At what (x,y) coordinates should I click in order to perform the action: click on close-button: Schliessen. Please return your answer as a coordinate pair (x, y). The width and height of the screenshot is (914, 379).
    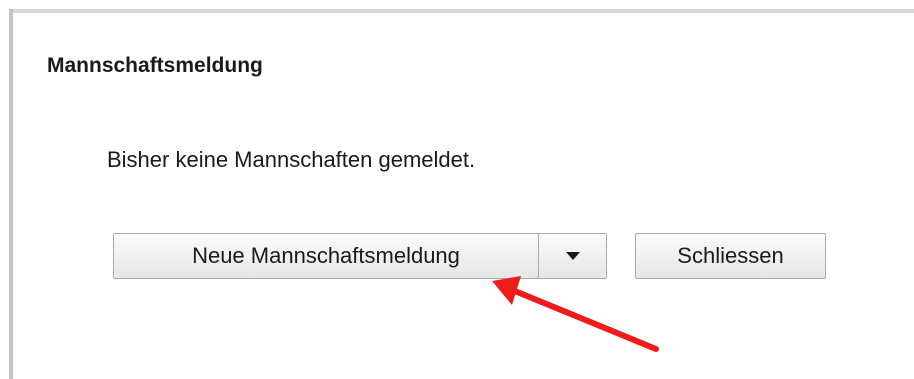
    Looking at the image, I should click on (730, 256).